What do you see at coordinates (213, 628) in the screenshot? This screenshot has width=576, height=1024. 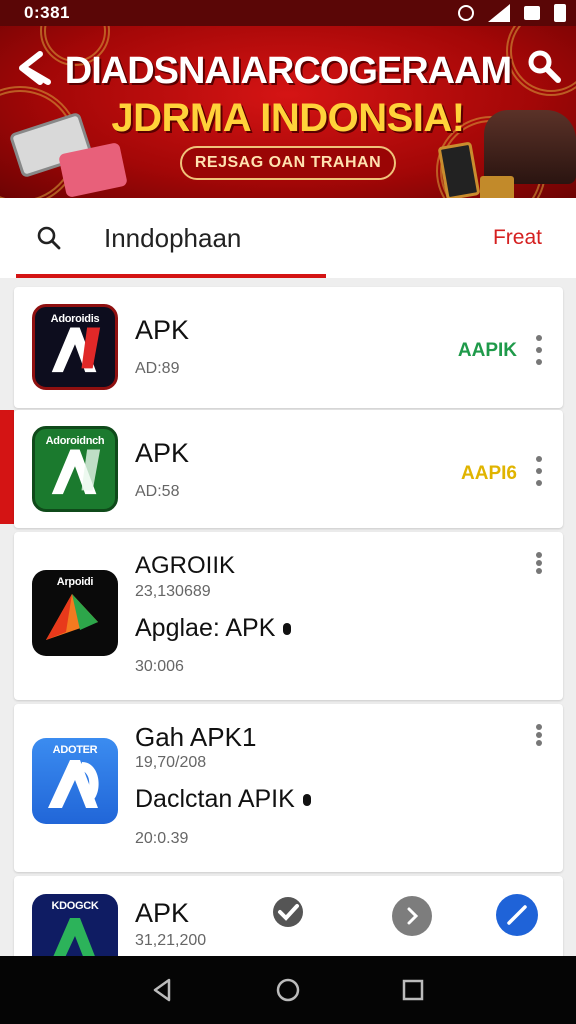 I see `app-subtitle: Apglae: APK` at bounding box center [213, 628].